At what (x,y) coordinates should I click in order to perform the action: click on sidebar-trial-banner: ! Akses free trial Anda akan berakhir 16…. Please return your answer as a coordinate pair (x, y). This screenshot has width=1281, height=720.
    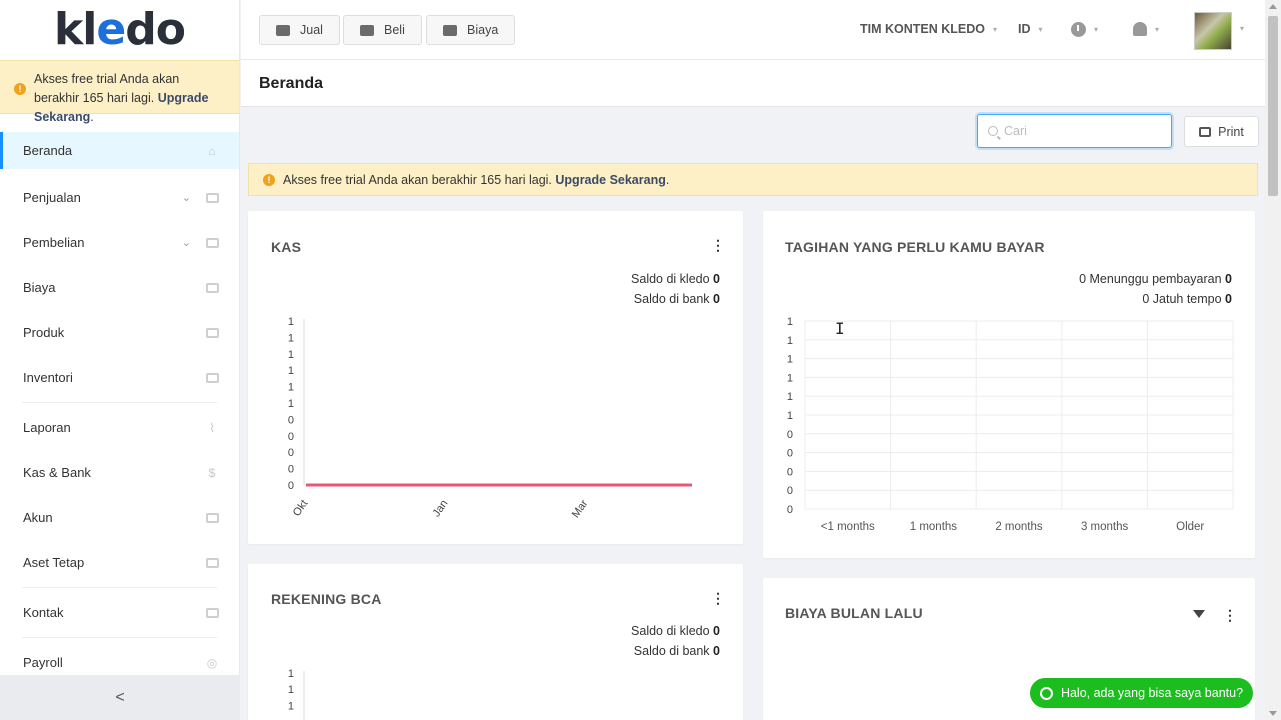
    Looking at the image, I should click on (119, 92).